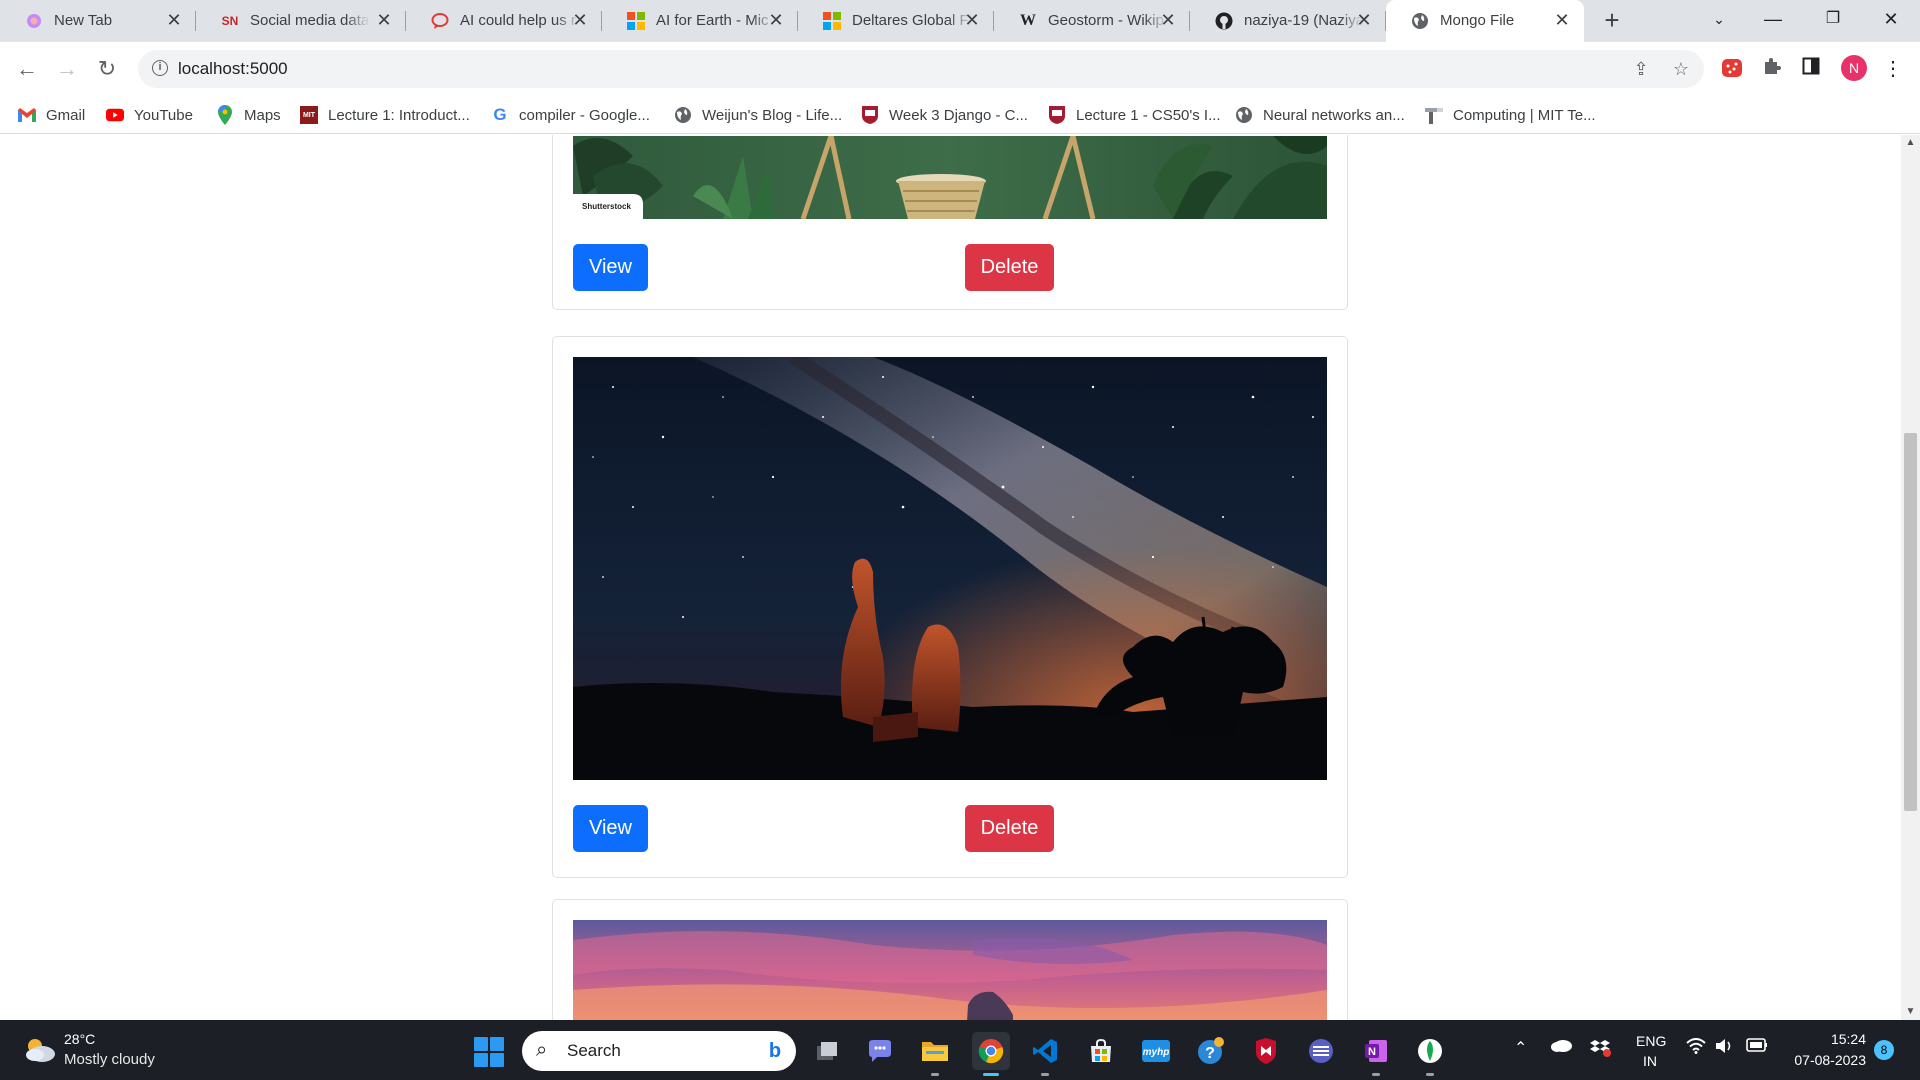 The width and height of the screenshot is (1920, 1080). I want to click on language-region: IN, so click(1650, 1061).